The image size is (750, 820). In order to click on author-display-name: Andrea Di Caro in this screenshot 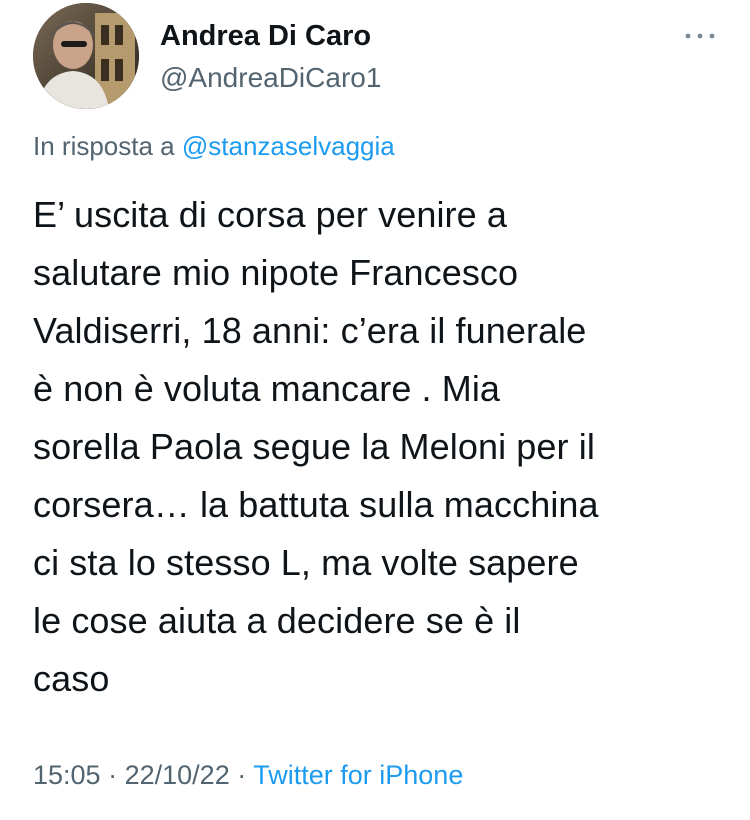, I will do `click(265, 36)`.